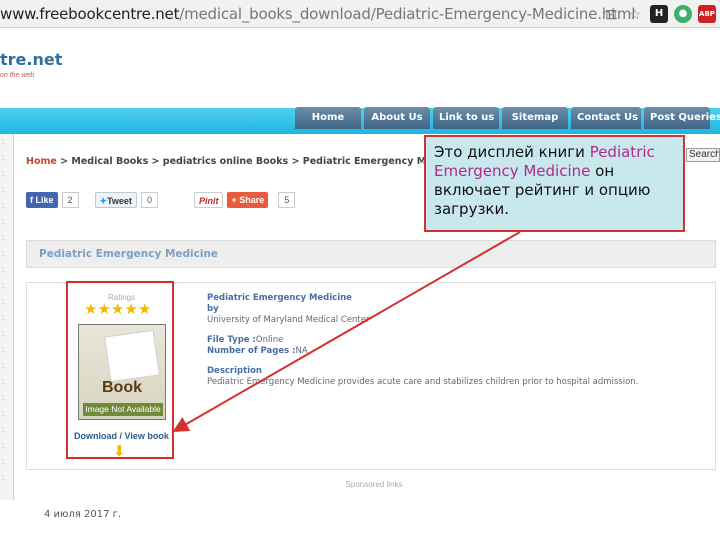 Image resolution: width=720 pixels, height=540 pixels. I want to click on extension-abp-icon: ABP, so click(707, 14).